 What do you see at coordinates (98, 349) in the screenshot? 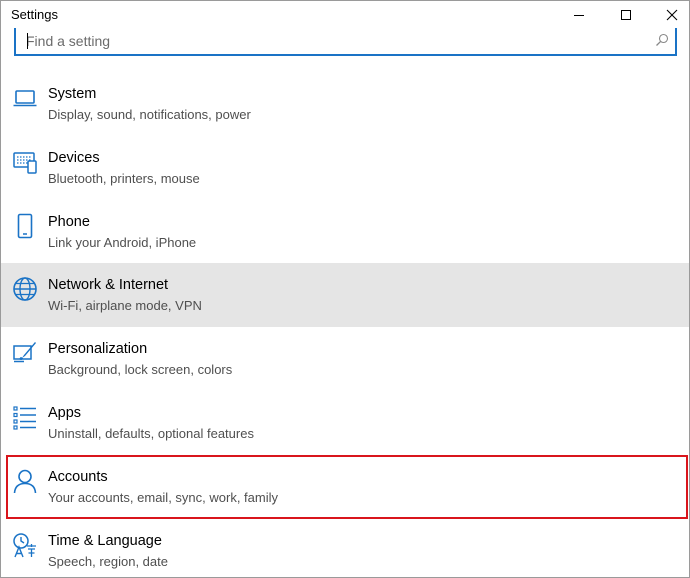
I see `category-label: Personalization` at bounding box center [98, 349].